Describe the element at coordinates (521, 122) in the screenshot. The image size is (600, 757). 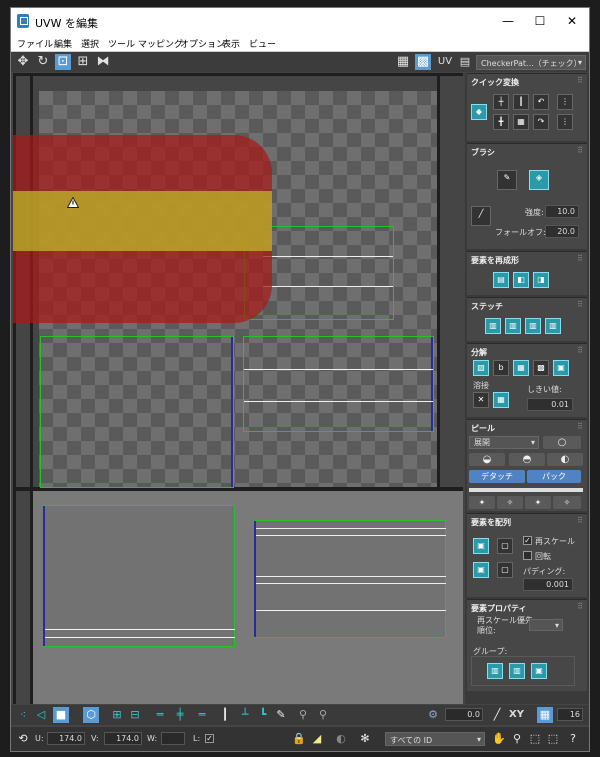
I see `space-vertical-icon: ▦` at that location.